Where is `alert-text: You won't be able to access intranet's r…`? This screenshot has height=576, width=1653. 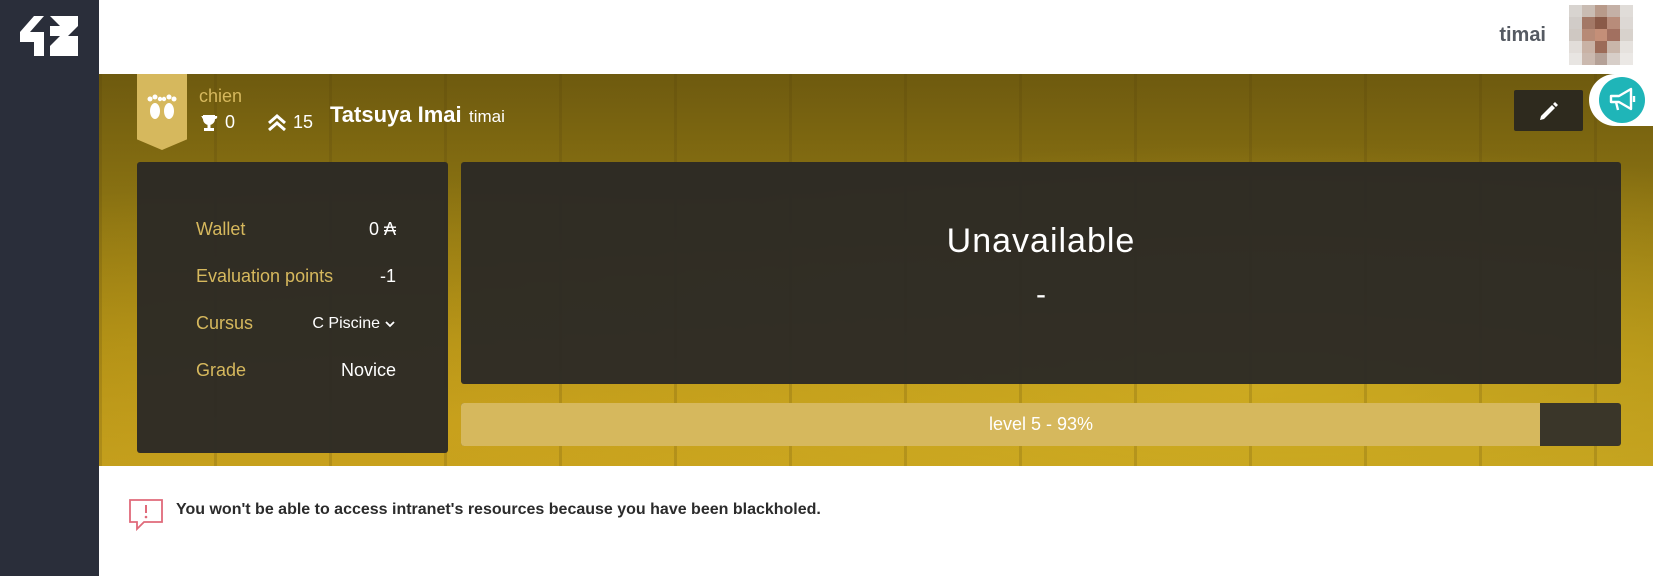 alert-text: You won't be able to access intranet's r… is located at coordinates (498, 509).